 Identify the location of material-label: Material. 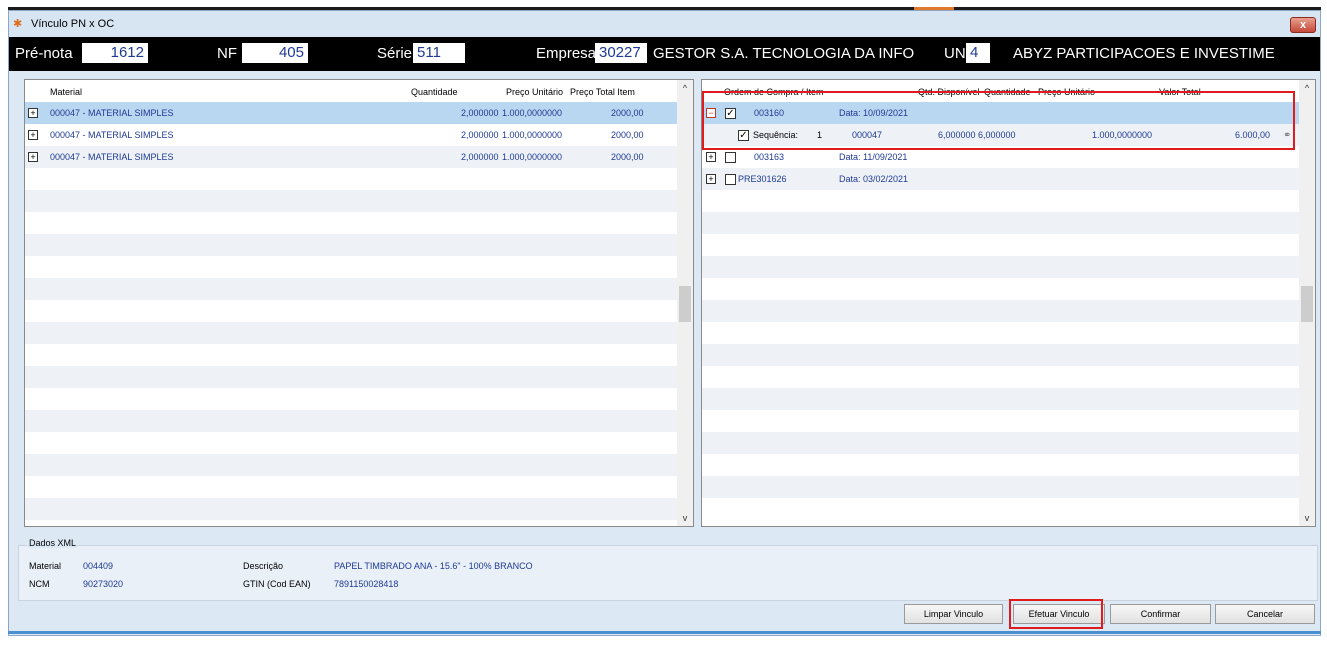
(45, 566).